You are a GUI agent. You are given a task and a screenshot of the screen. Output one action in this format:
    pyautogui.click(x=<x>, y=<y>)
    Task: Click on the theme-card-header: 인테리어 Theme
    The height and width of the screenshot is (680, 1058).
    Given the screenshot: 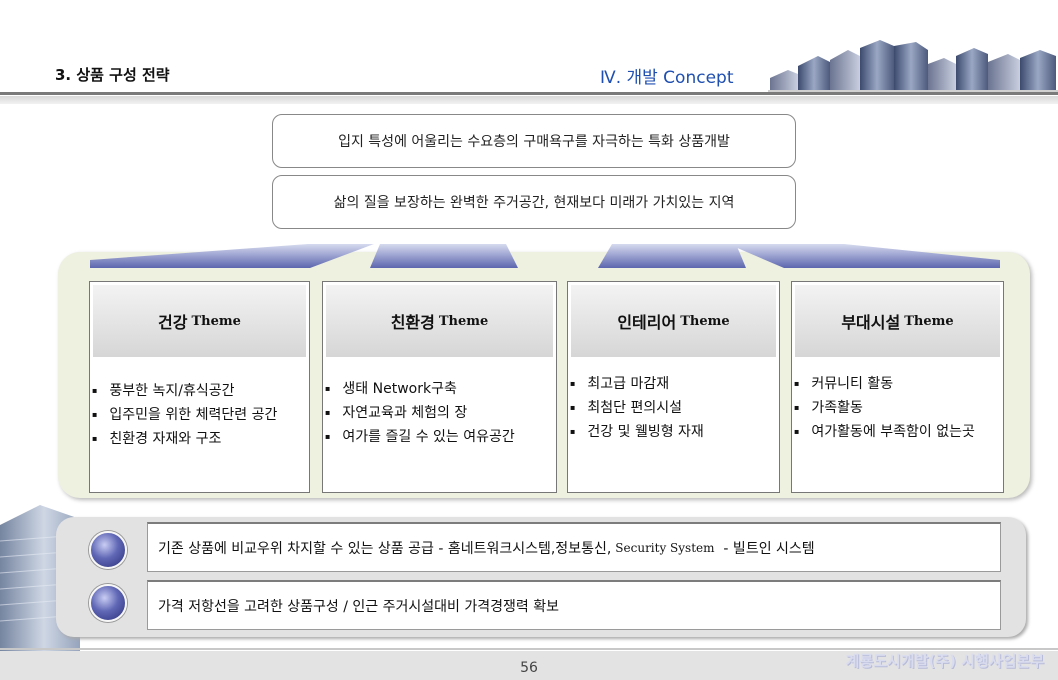 What is the action you would take?
    pyautogui.click(x=673, y=321)
    